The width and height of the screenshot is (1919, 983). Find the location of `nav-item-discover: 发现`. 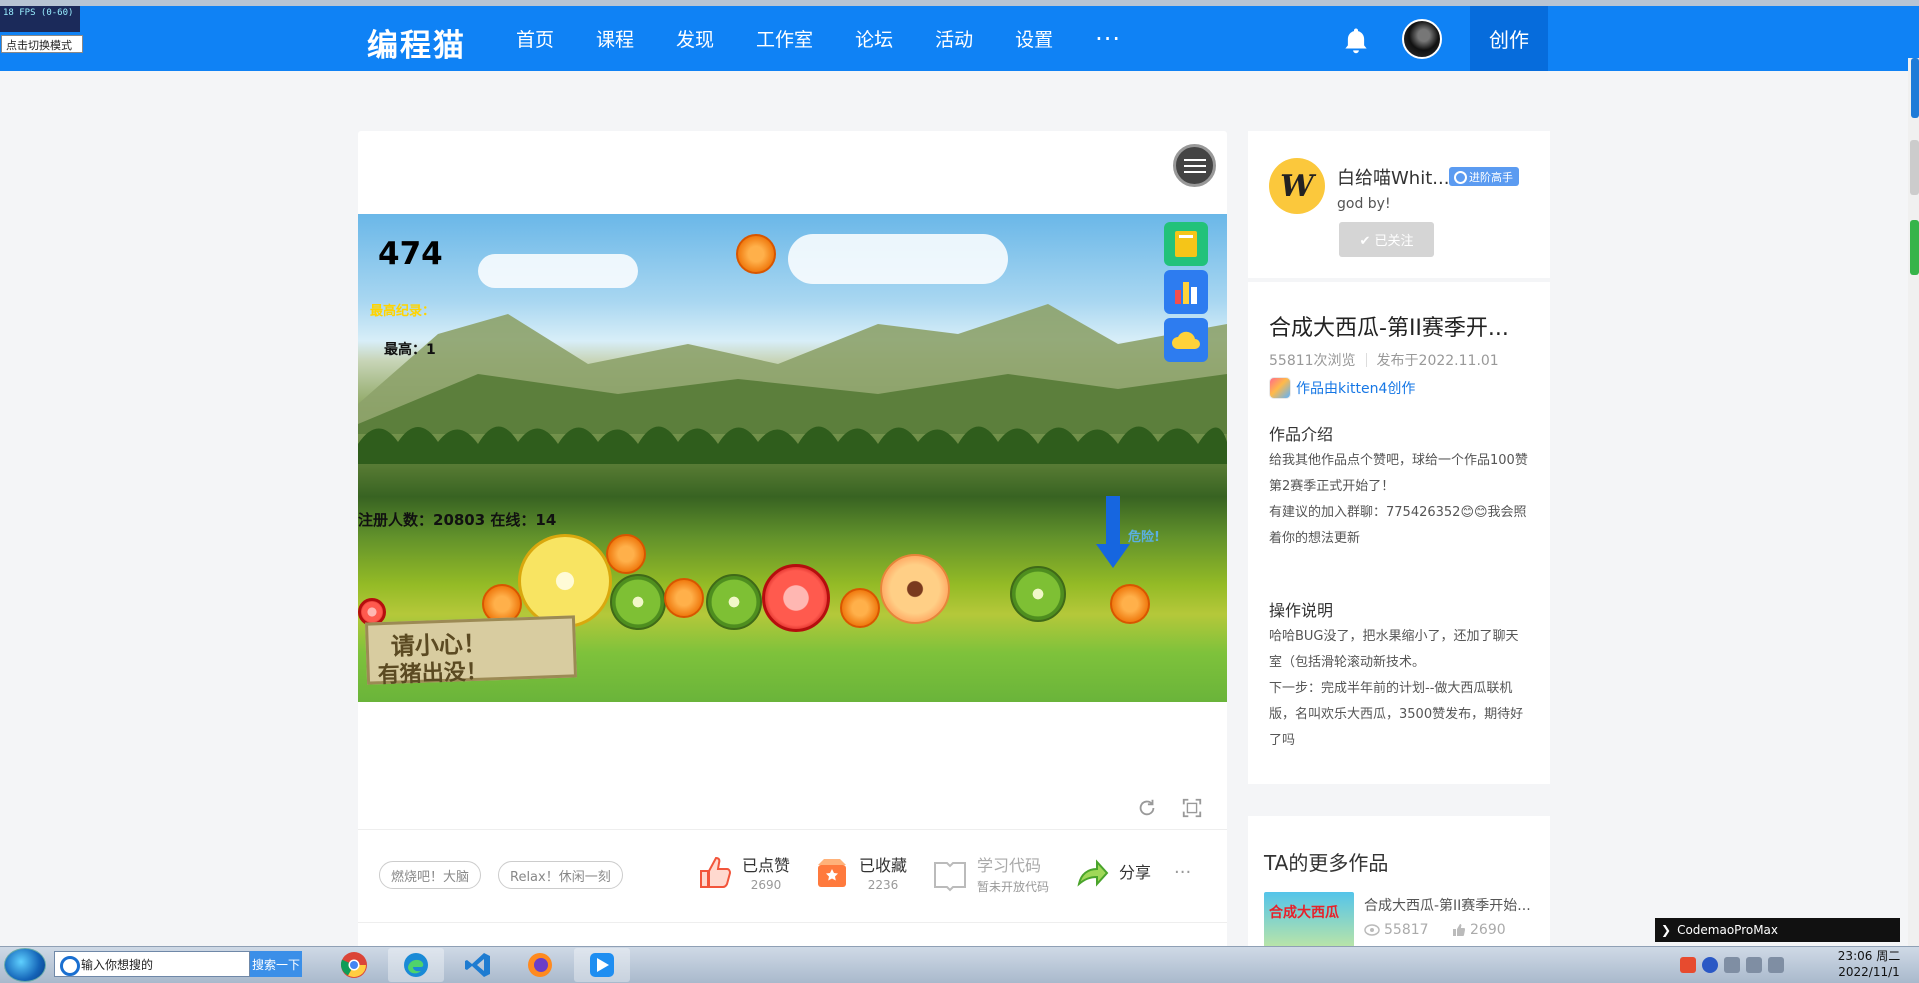

nav-item-discover: 发现 is located at coordinates (695, 38).